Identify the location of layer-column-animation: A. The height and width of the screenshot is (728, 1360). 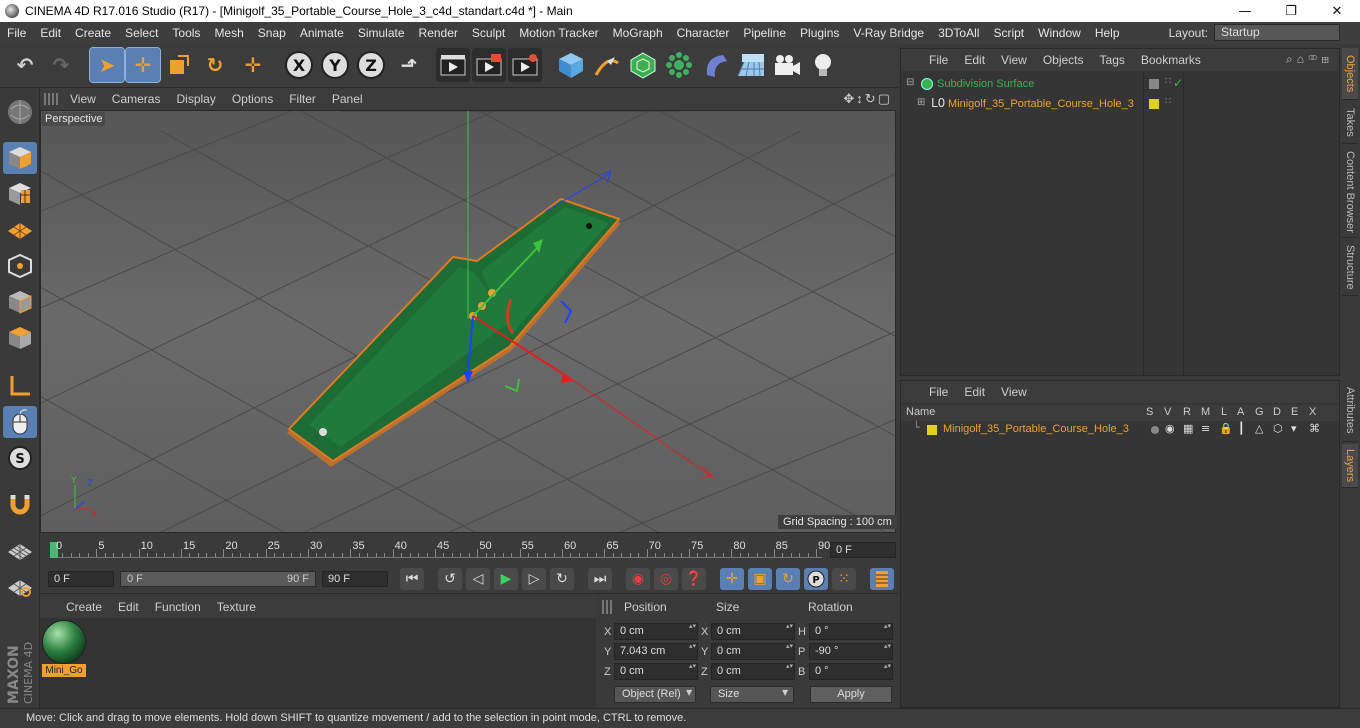
(1240, 412).